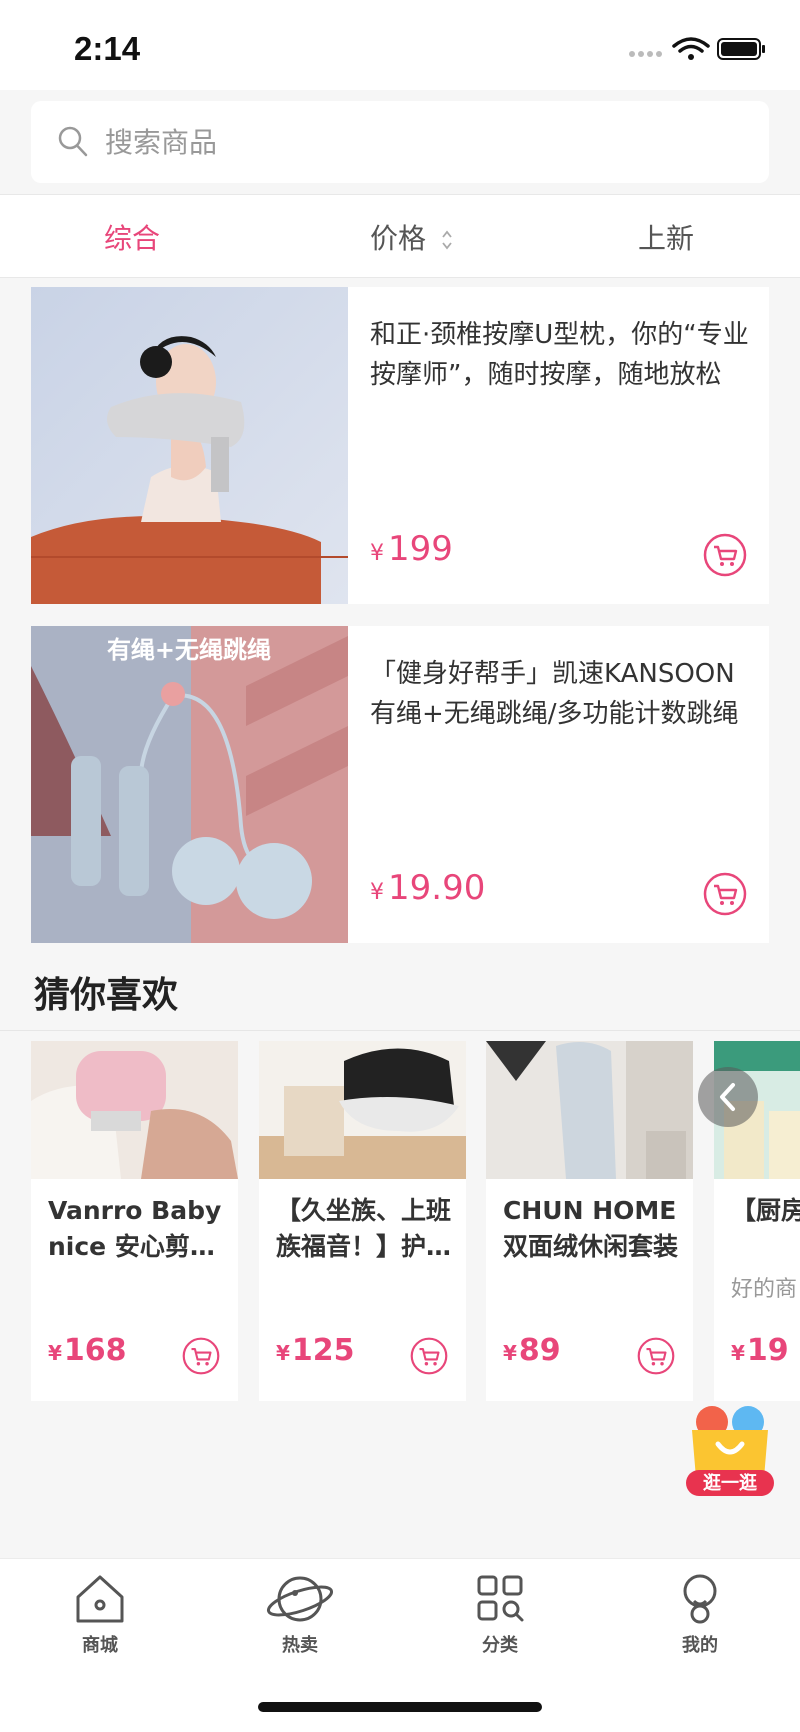  I want to click on browse-float-label: 逛一逛, so click(730, 1483).